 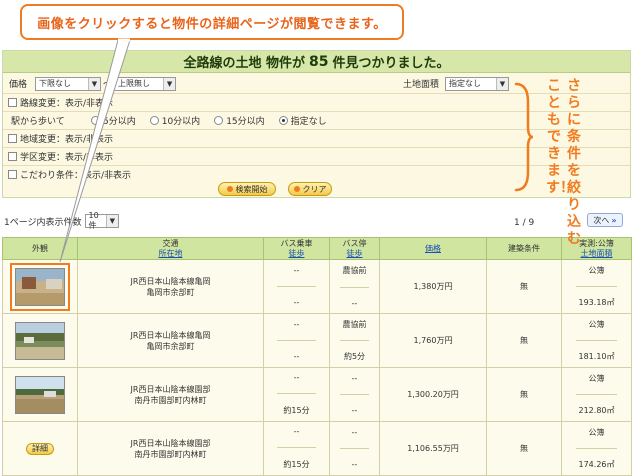 I want to click on address: 南丹市園部町内林町, so click(x=170, y=400).